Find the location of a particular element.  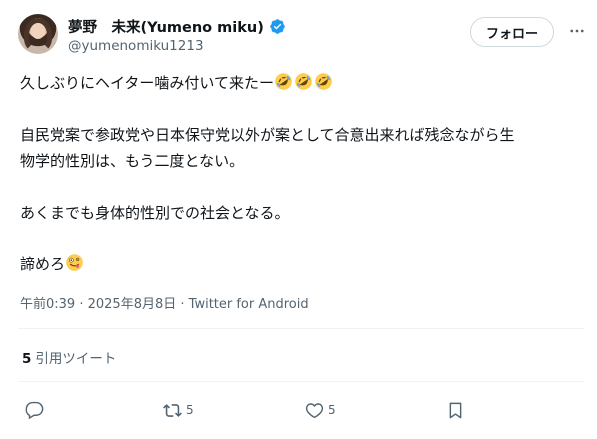

post-date: 2025年8月8日 is located at coordinates (132, 304).